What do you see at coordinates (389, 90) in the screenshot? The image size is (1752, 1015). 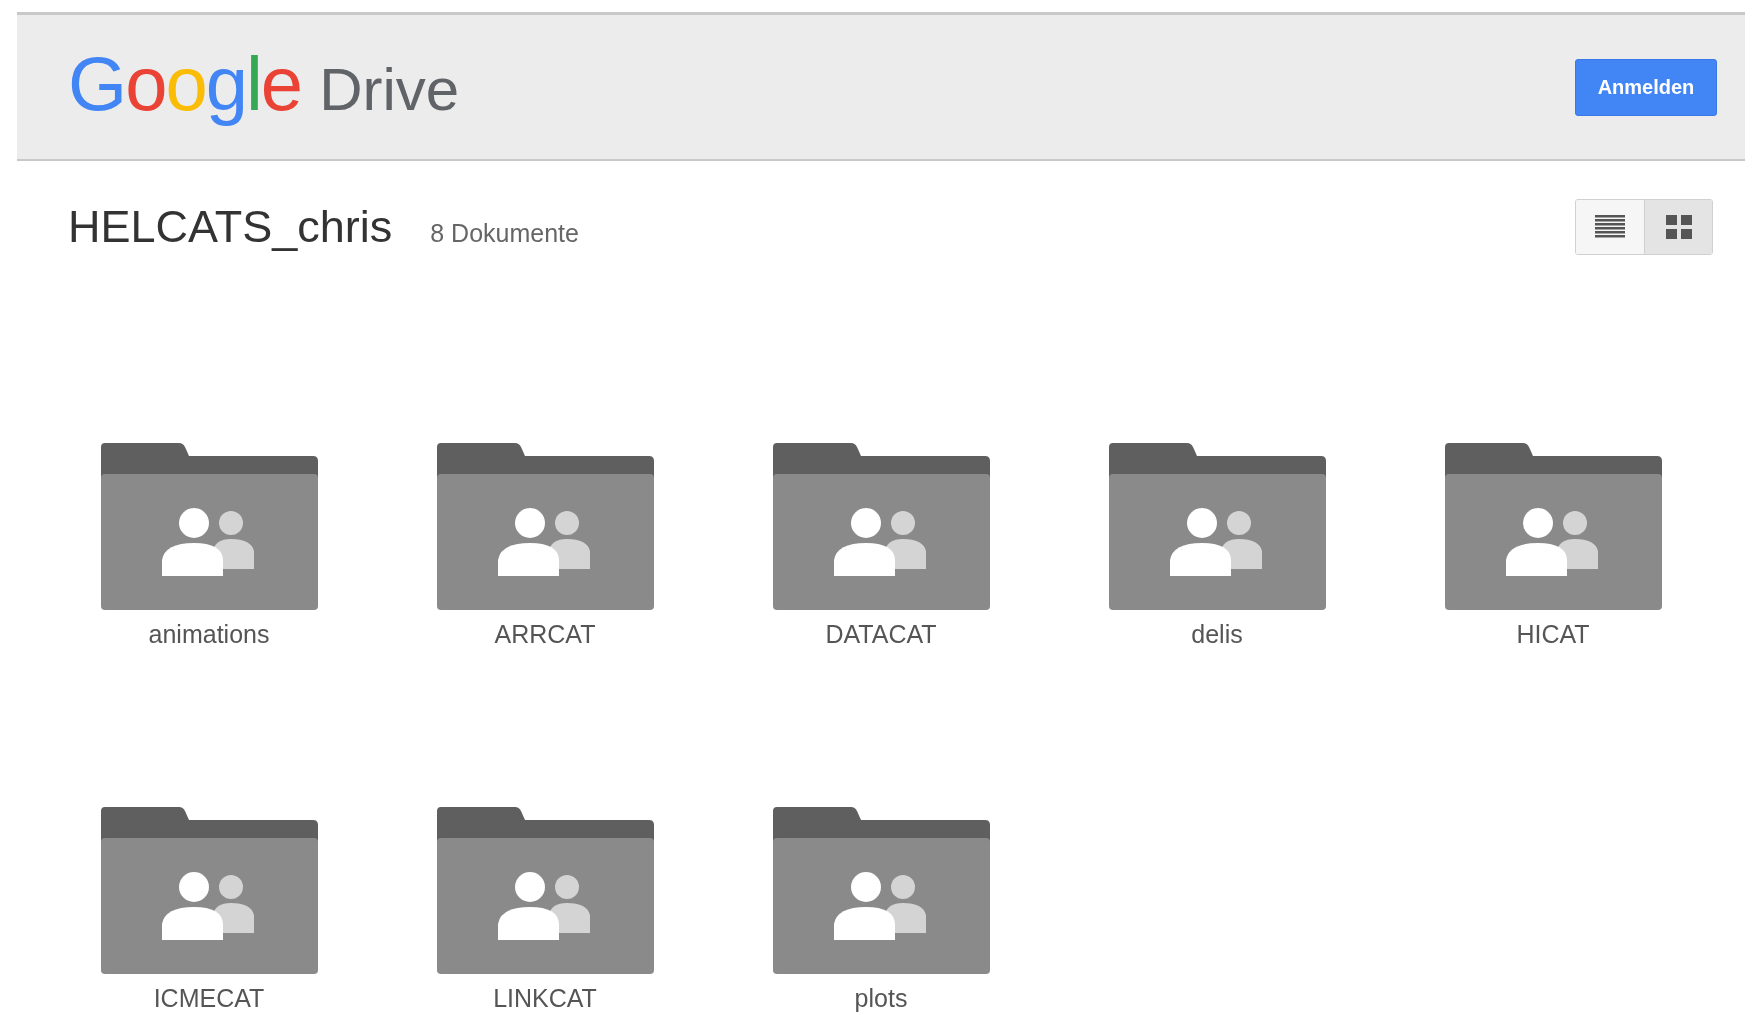 I see `product-name: Drive` at bounding box center [389, 90].